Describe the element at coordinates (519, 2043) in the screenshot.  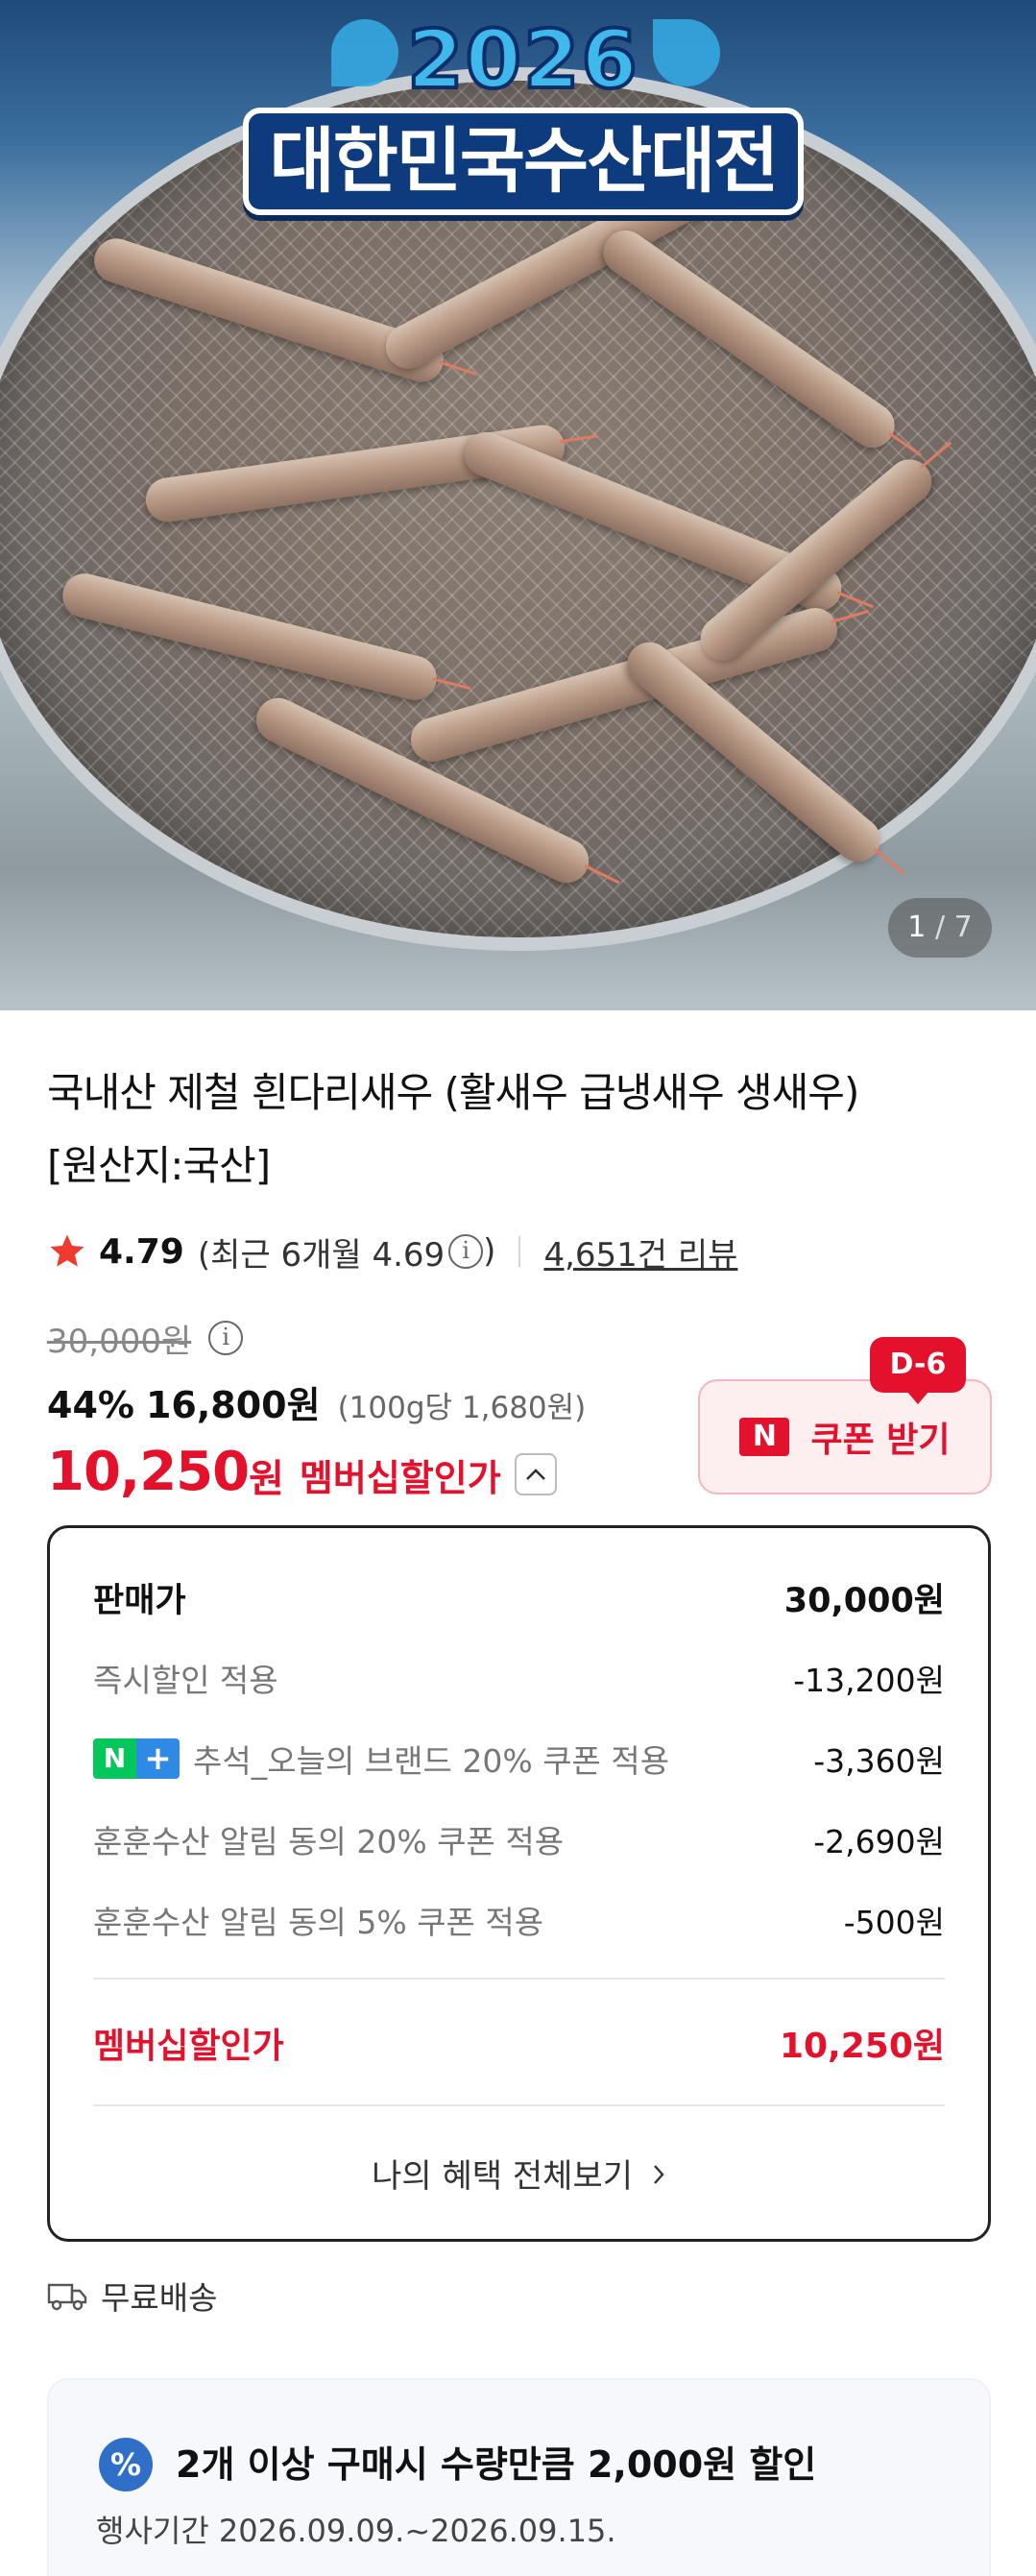
I see `breakdown-member-row: 멤버십할인가 10,250원` at that location.